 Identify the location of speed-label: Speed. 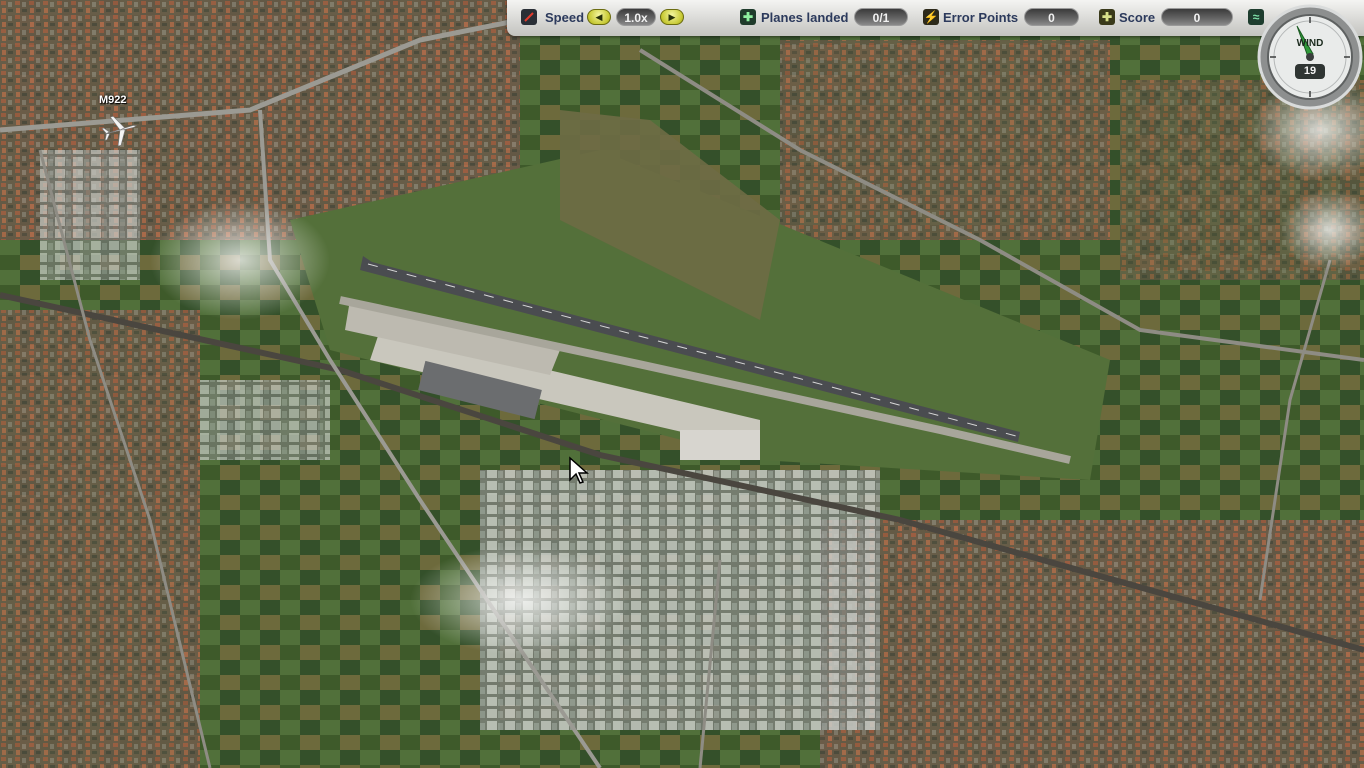
(565, 17).